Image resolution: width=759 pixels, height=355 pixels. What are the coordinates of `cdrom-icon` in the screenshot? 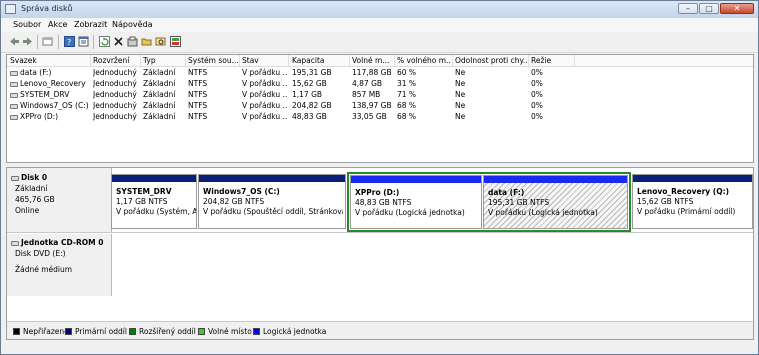 It's located at (15, 243).